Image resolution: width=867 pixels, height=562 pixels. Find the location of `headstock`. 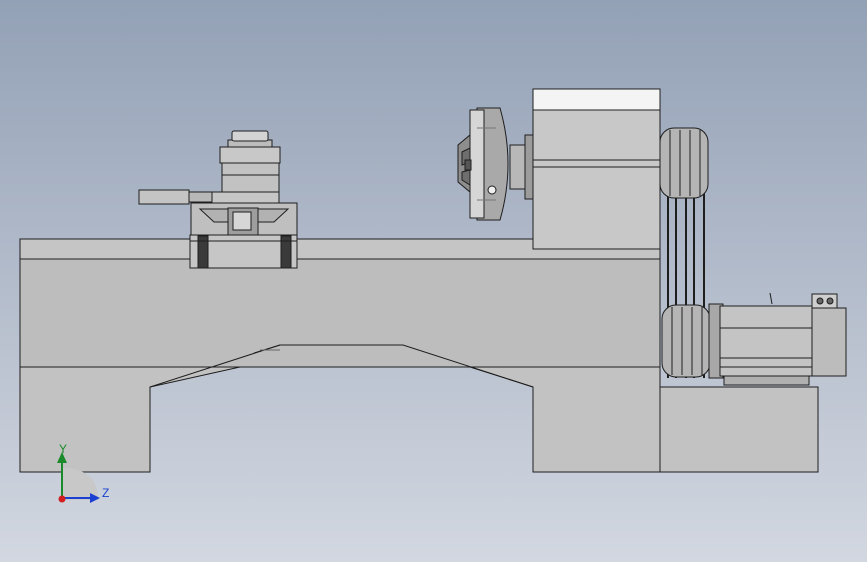

headstock is located at coordinates (585, 169).